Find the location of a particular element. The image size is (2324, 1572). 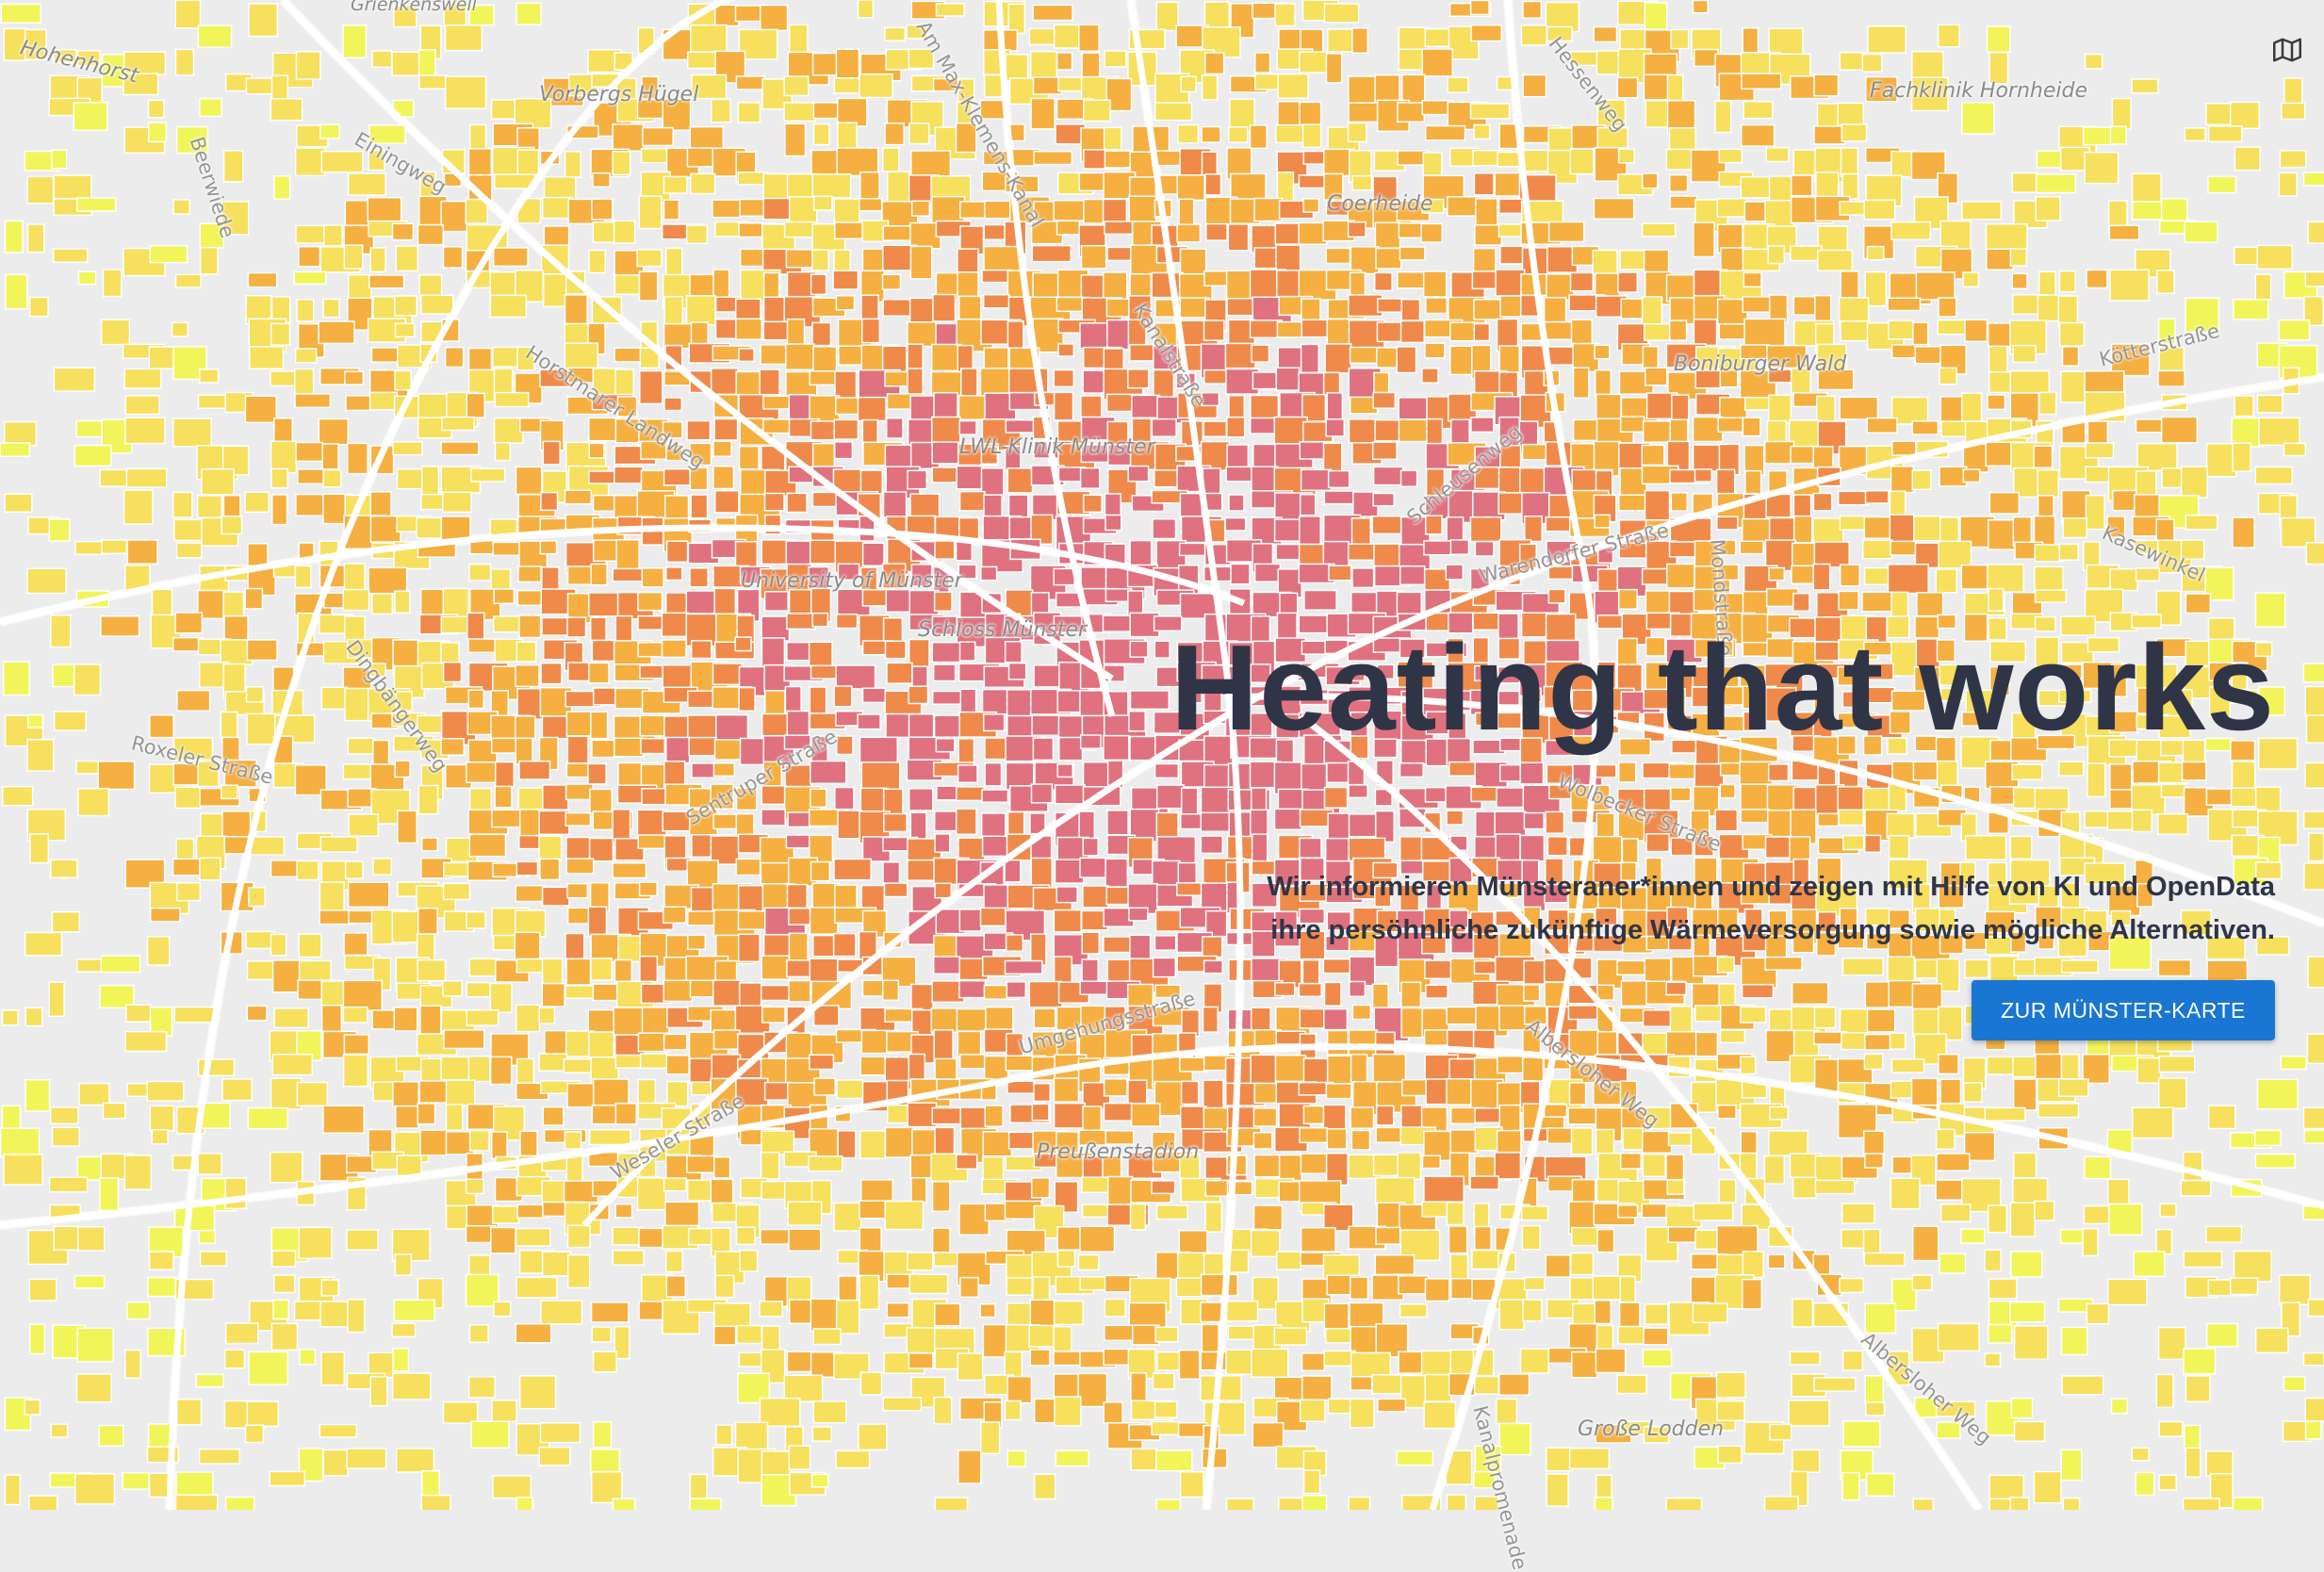

open-muenster-map-button: ZUR MÜNSTER-KARTE is located at coordinates (2123, 1010).